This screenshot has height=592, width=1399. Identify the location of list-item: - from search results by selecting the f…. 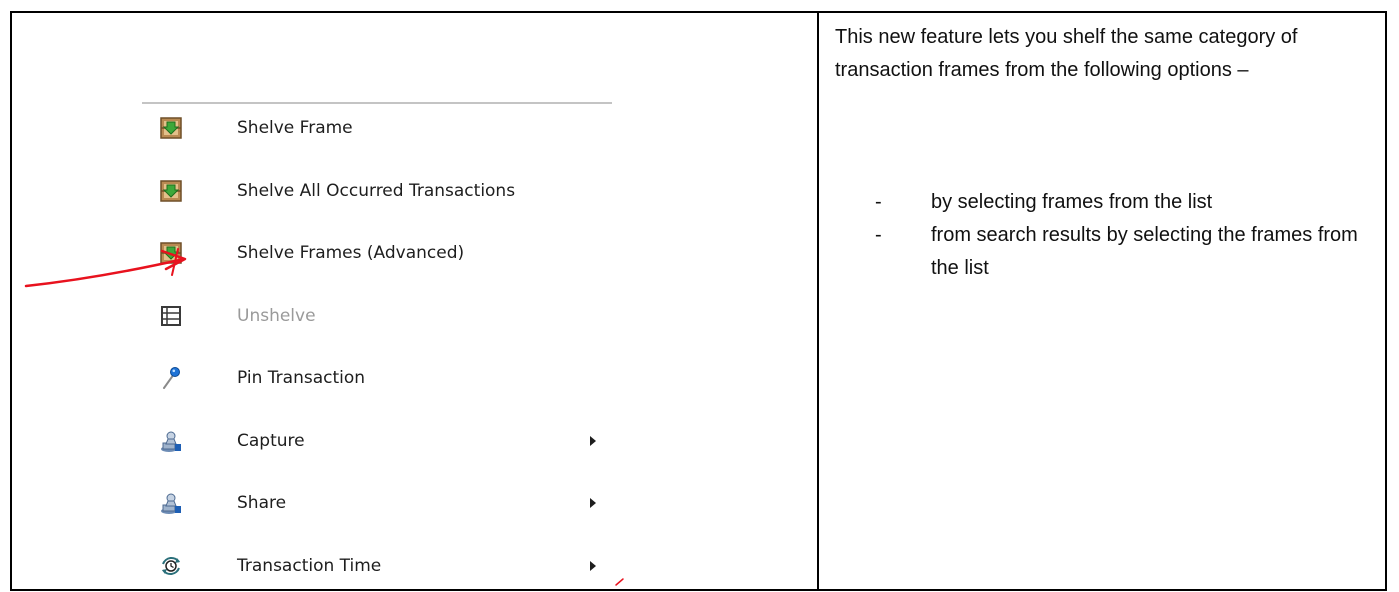
(1105, 252).